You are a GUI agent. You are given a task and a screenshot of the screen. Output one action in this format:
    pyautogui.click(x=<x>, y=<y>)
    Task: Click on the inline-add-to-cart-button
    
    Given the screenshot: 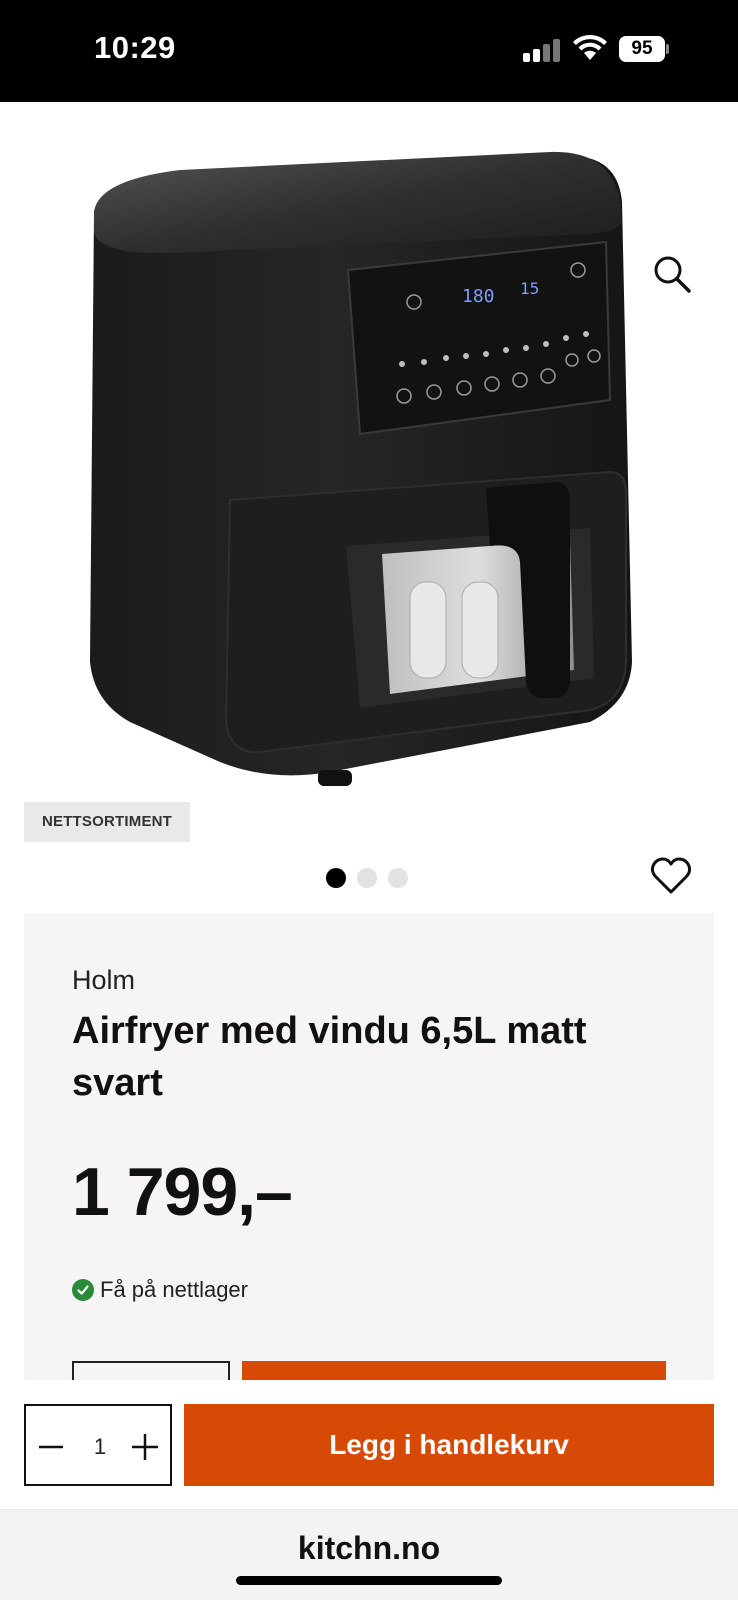 What is the action you would take?
    pyautogui.click(x=454, y=1370)
    